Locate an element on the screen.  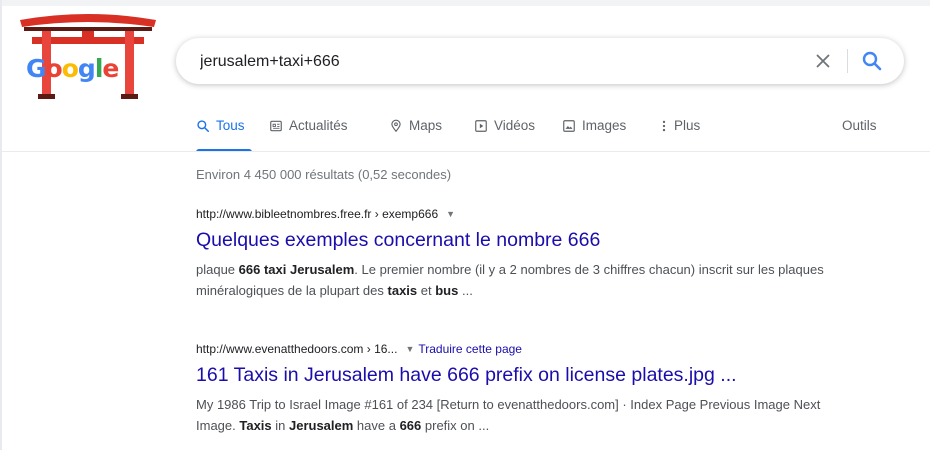
tab-maps: Maps is located at coordinates (415, 125).